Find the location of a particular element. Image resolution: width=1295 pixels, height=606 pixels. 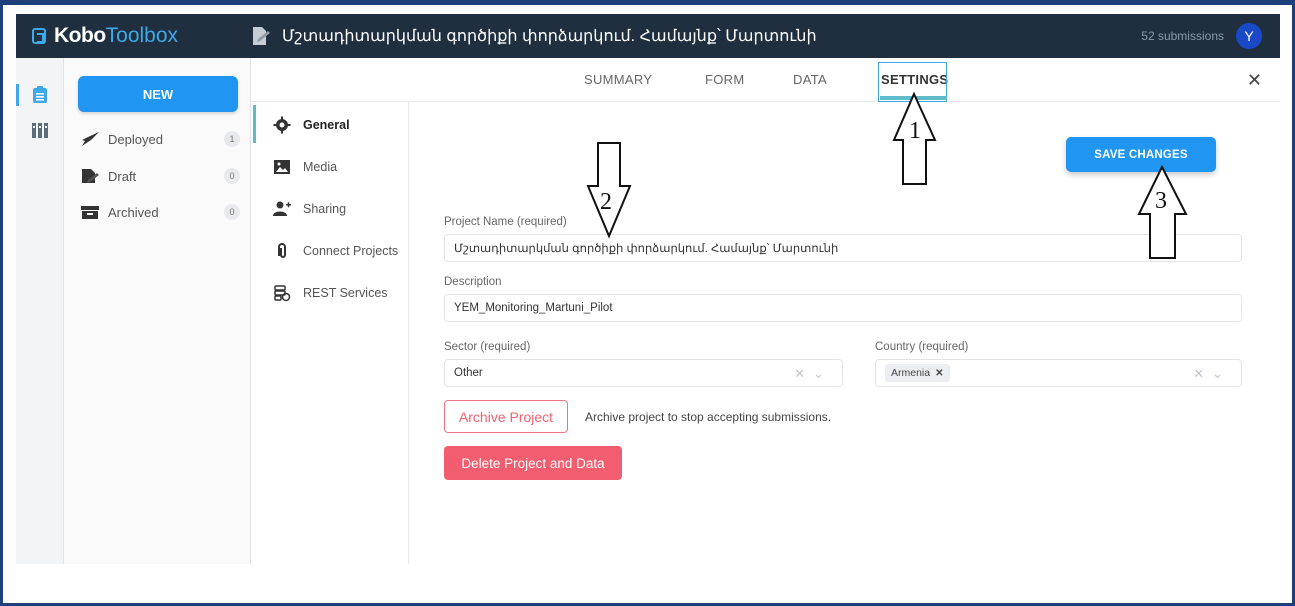

gear-icon is located at coordinates (282, 125).